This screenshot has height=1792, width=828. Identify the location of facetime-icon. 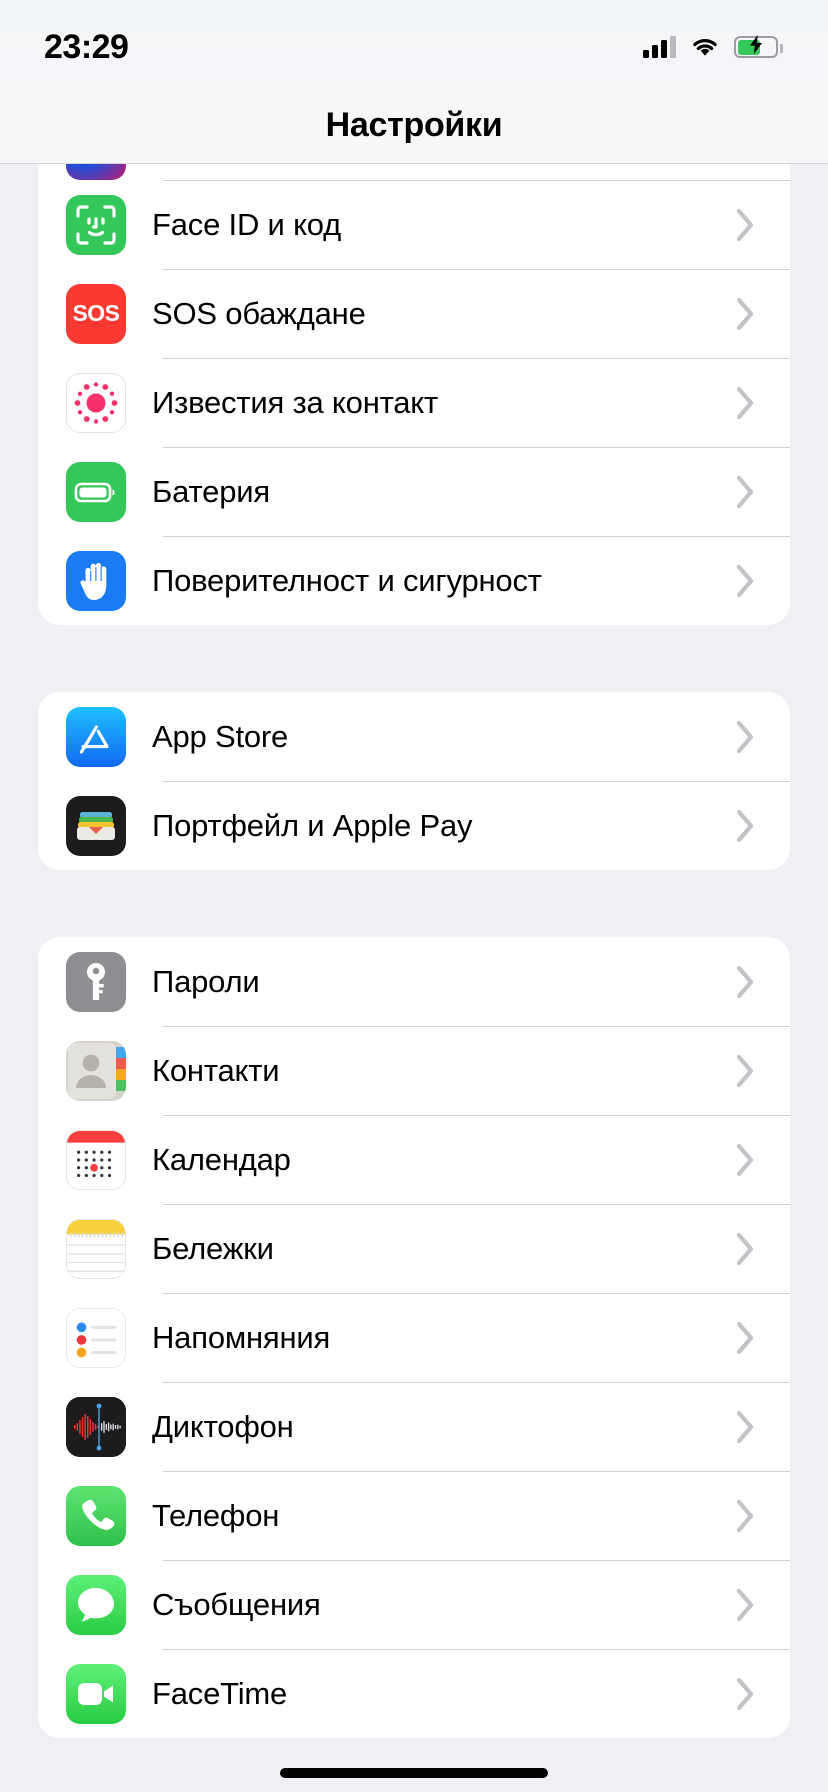
(96, 1693).